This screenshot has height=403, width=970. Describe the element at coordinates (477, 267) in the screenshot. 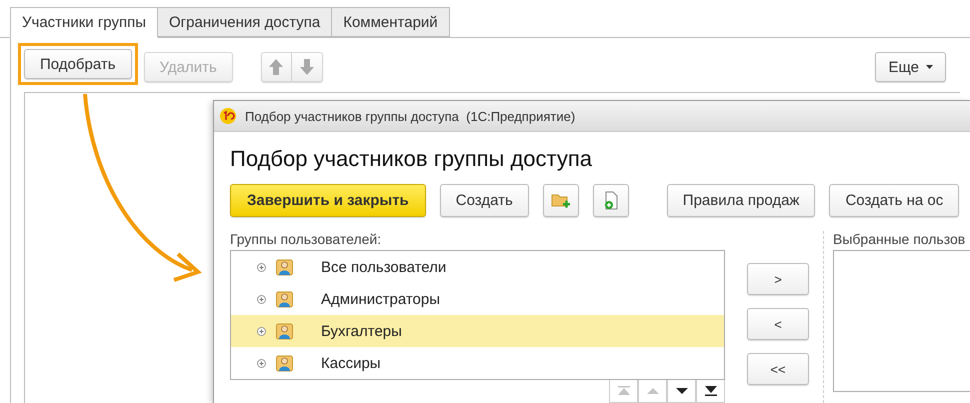

I see `group-row: Все пользователи` at that location.